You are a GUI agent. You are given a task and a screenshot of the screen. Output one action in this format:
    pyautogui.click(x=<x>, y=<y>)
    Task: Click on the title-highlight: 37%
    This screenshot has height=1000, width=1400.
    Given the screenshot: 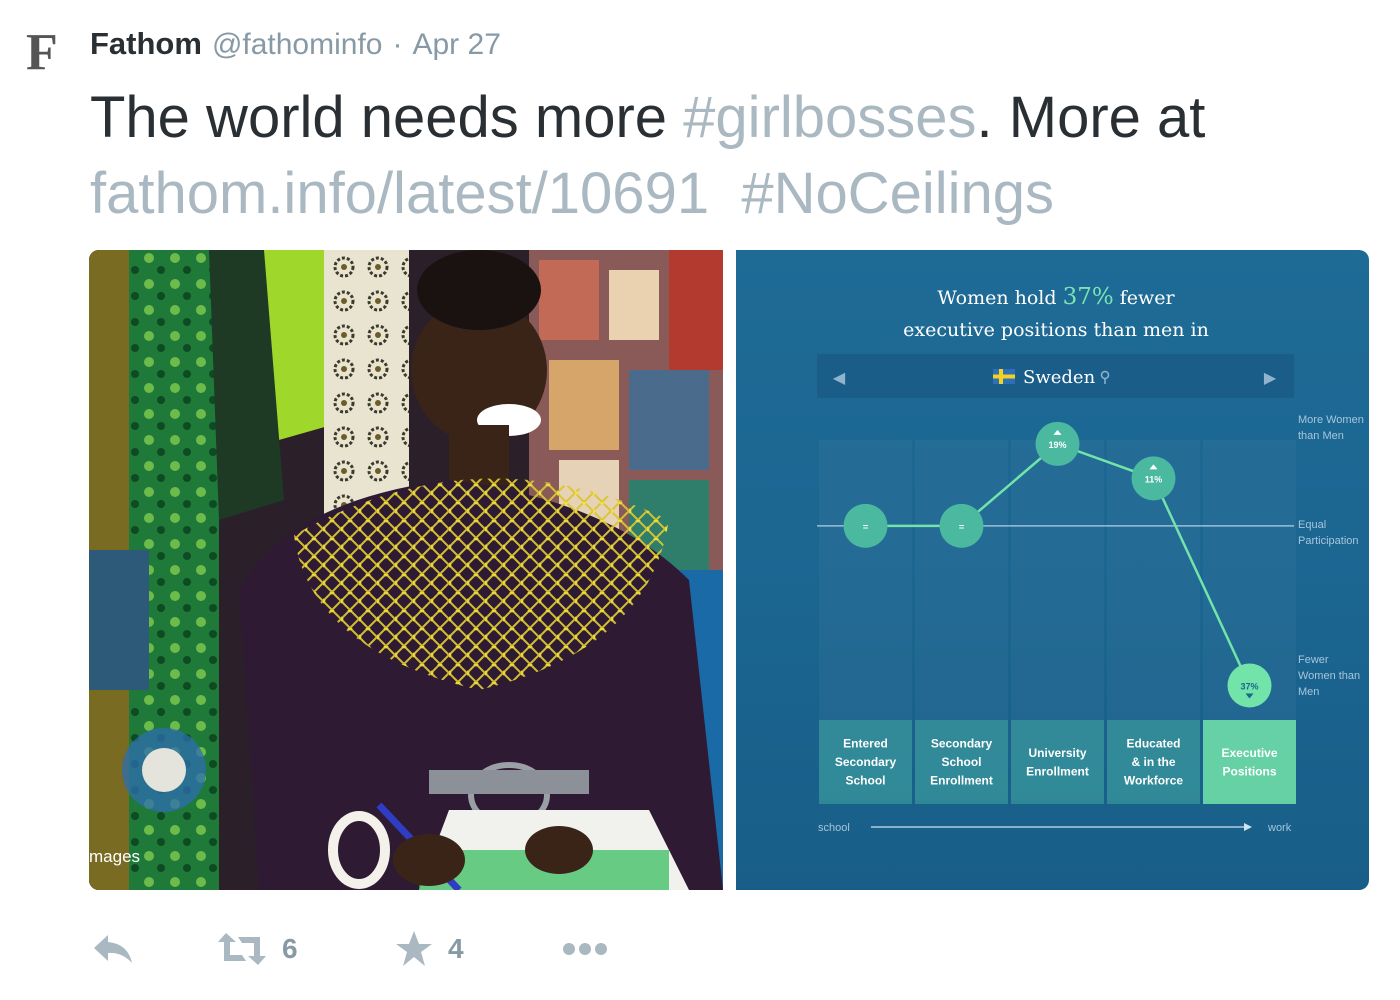 What is the action you would take?
    pyautogui.click(x=1088, y=297)
    